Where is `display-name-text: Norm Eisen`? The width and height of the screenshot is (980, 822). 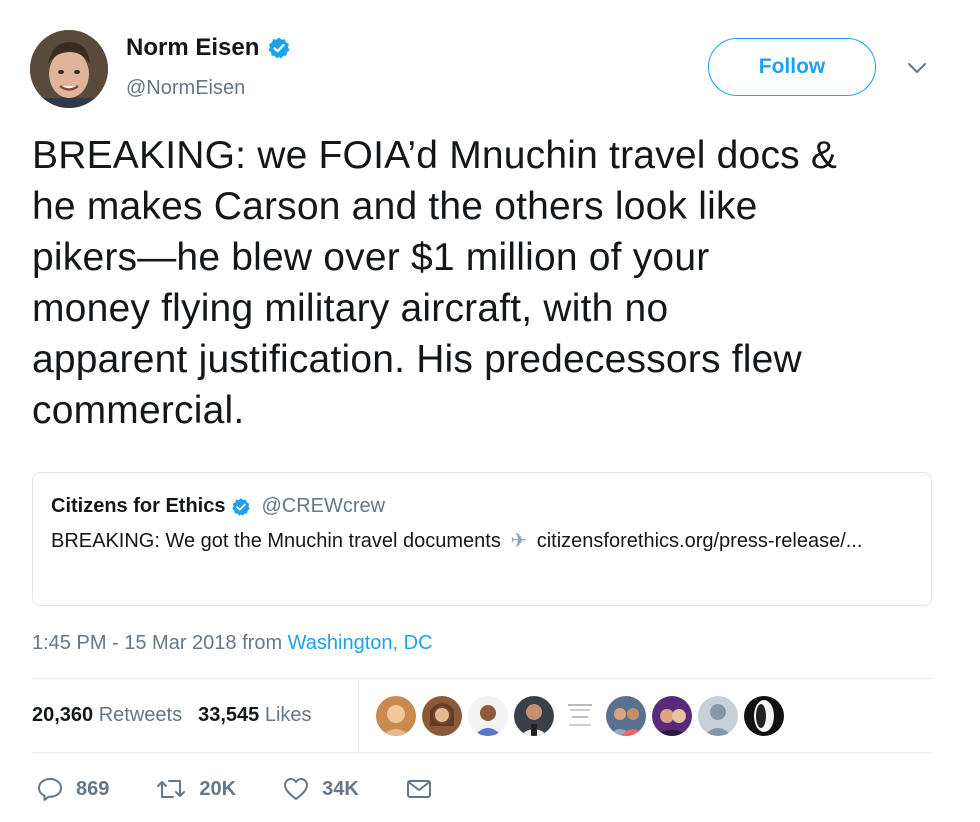
display-name-text: Norm Eisen is located at coordinates (193, 47).